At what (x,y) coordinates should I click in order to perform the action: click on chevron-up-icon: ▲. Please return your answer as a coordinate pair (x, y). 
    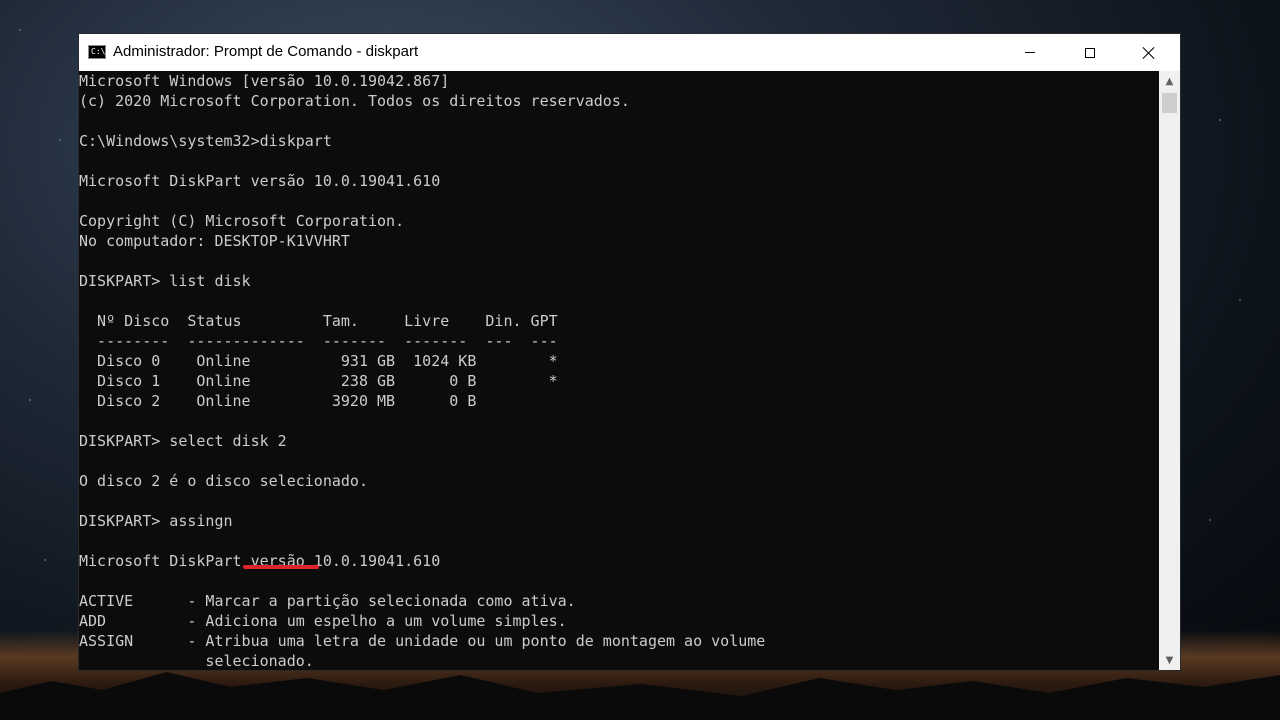
    Looking at the image, I should click on (1169, 81).